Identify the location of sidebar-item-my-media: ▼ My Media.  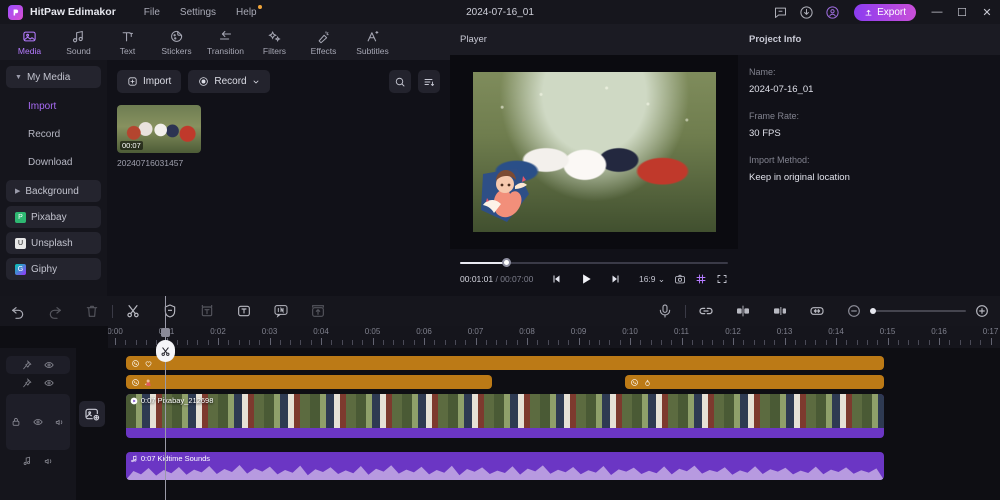
(53, 77).